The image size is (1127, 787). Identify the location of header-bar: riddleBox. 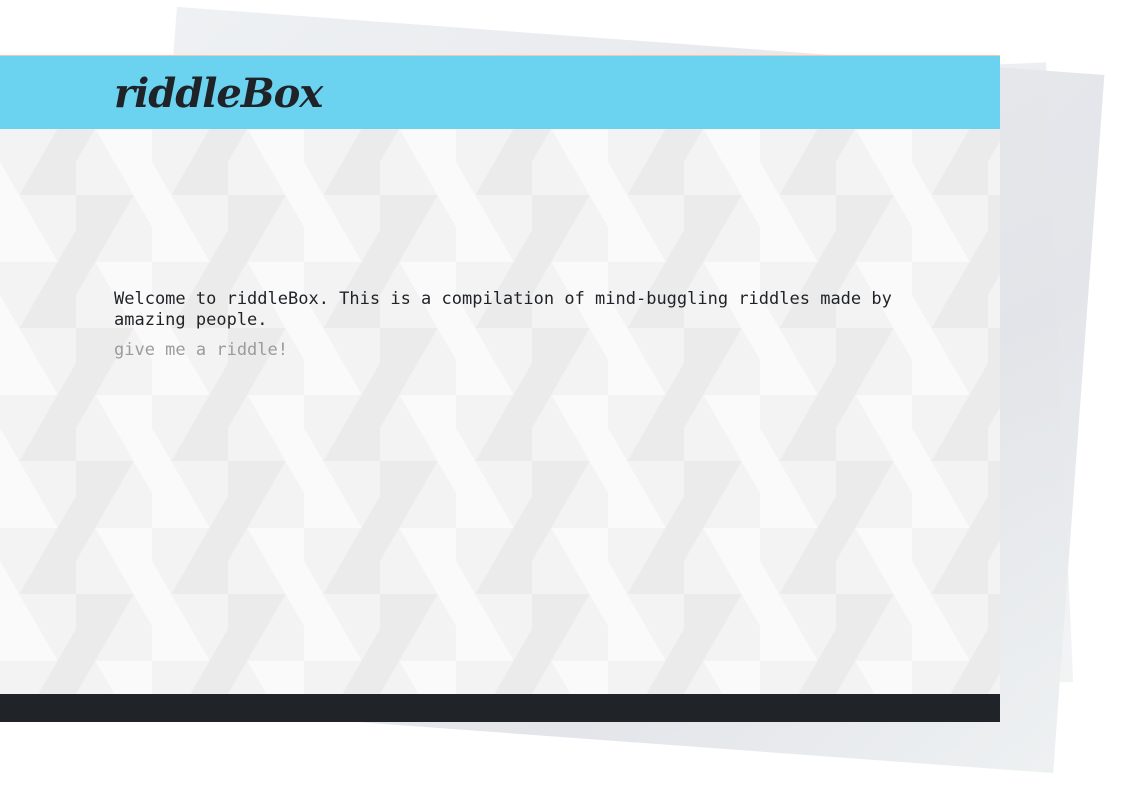
(500, 92).